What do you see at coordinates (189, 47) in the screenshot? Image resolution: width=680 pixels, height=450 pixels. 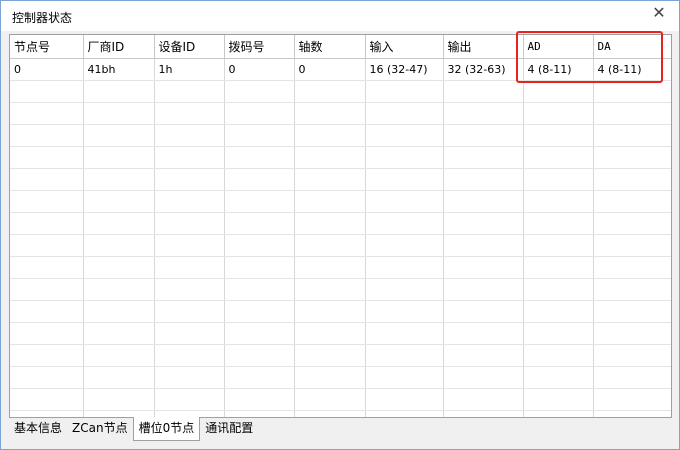 I see `column-header-device-id: 设备ID` at bounding box center [189, 47].